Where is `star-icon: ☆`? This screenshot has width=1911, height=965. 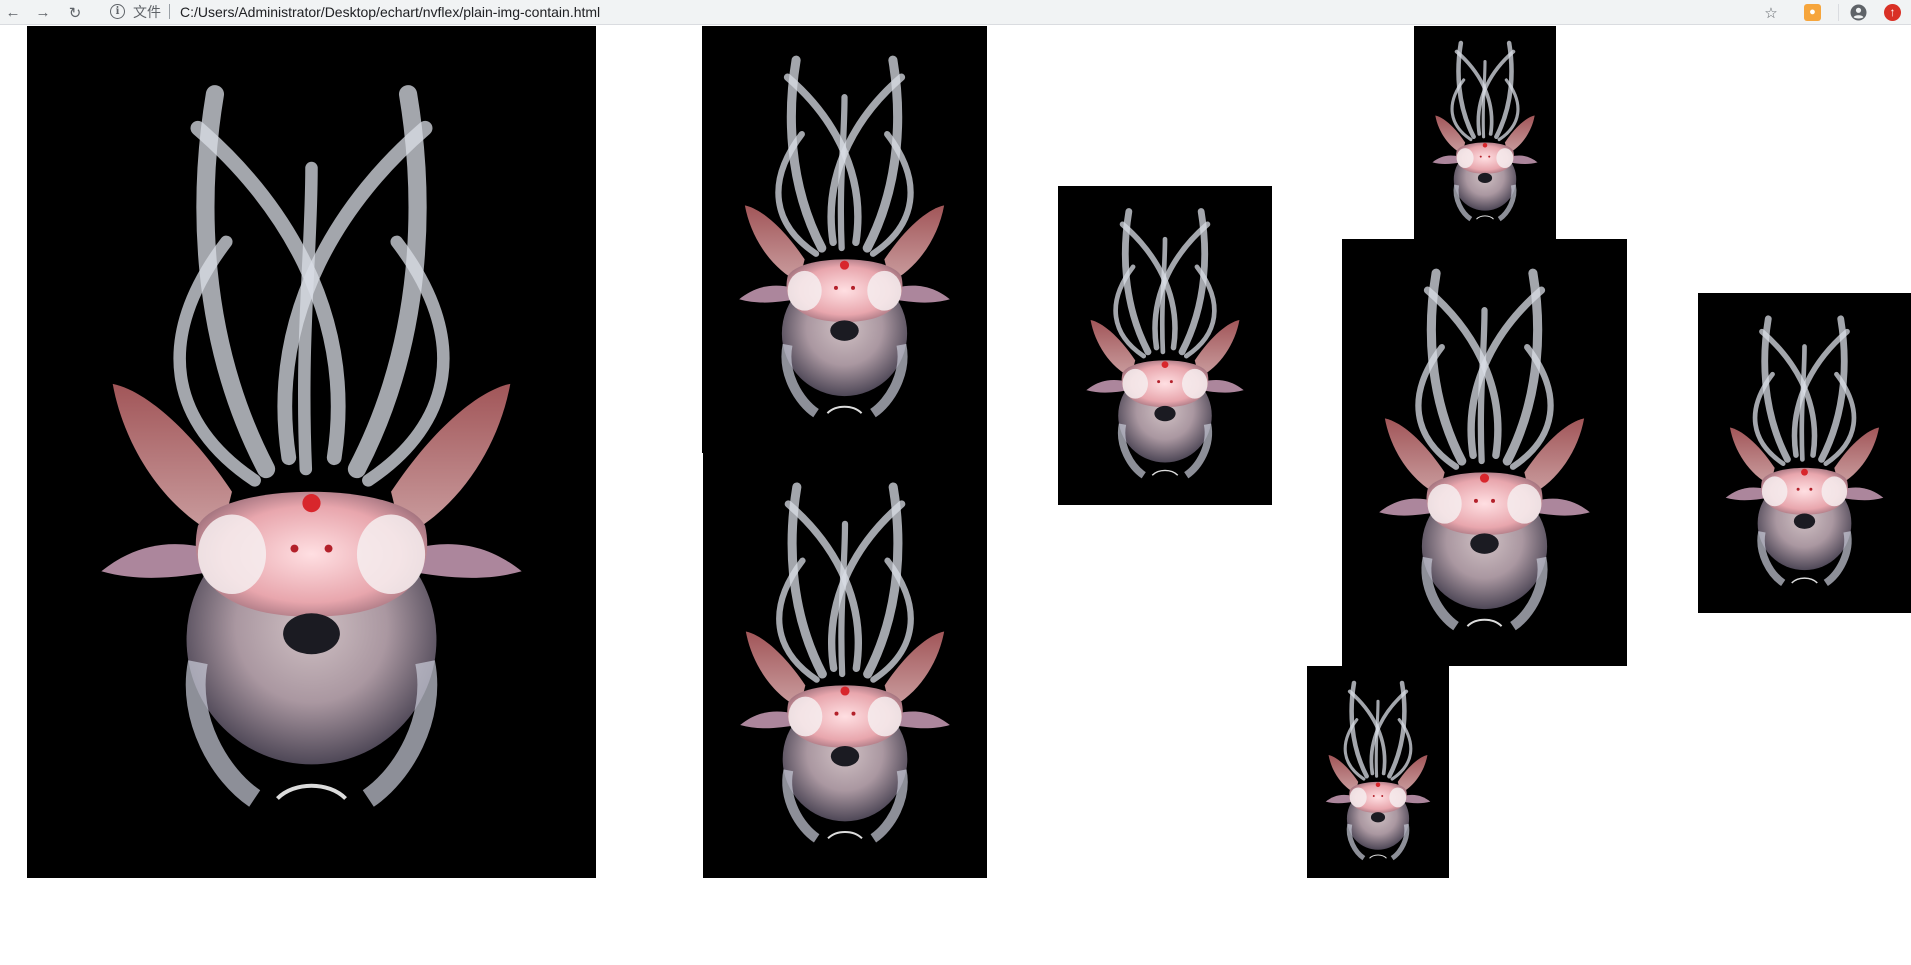
star-icon: ☆ is located at coordinates (1771, 13).